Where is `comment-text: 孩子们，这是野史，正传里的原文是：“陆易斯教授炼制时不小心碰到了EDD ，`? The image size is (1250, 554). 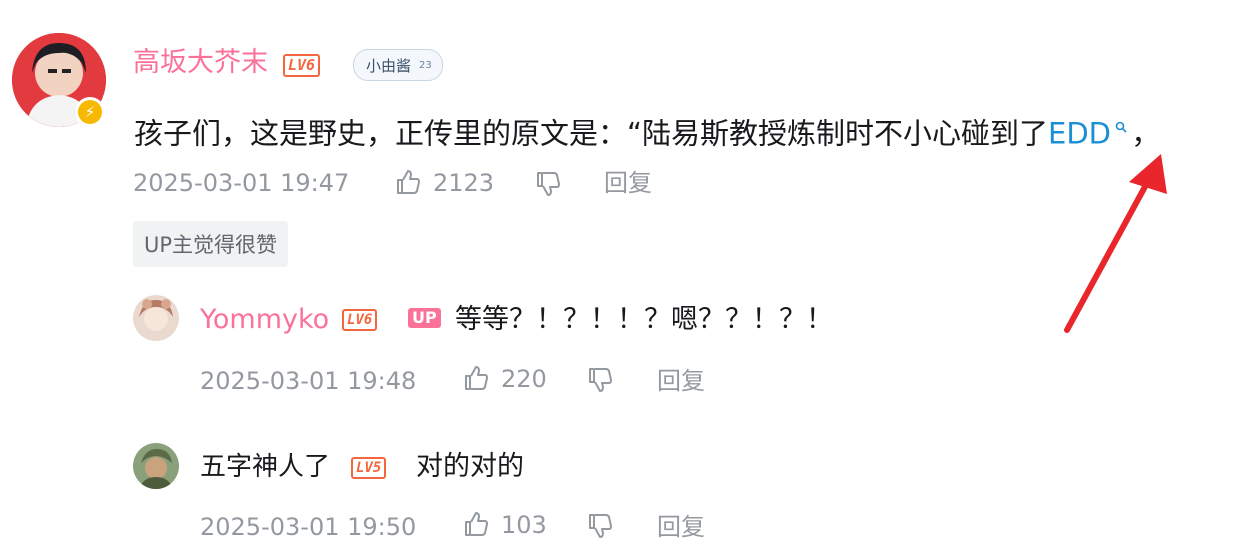 comment-text: 孩子们，这是野史，正传里的原文是：“陆易斯教授炼制时不小心碰到了EDD ， is located at coordinates (647, 132).